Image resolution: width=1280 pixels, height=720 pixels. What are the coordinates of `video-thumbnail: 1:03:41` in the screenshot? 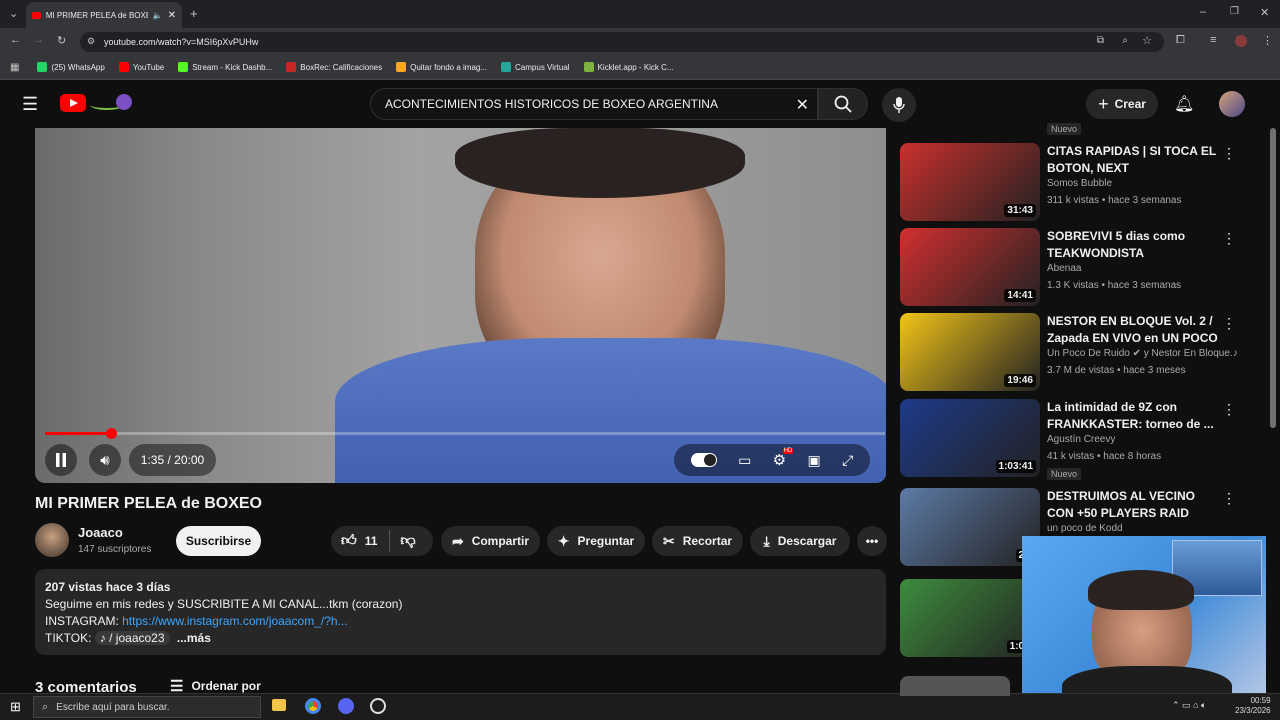 It's located at (970, 438).